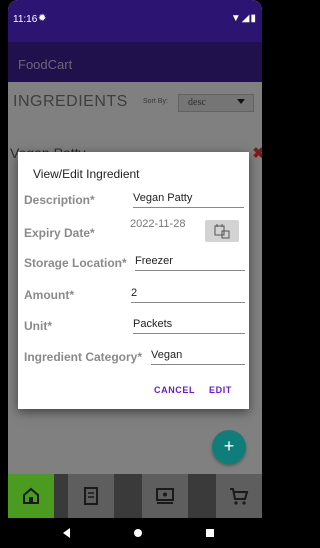  I want to click on home-icon, so click(31, 495).